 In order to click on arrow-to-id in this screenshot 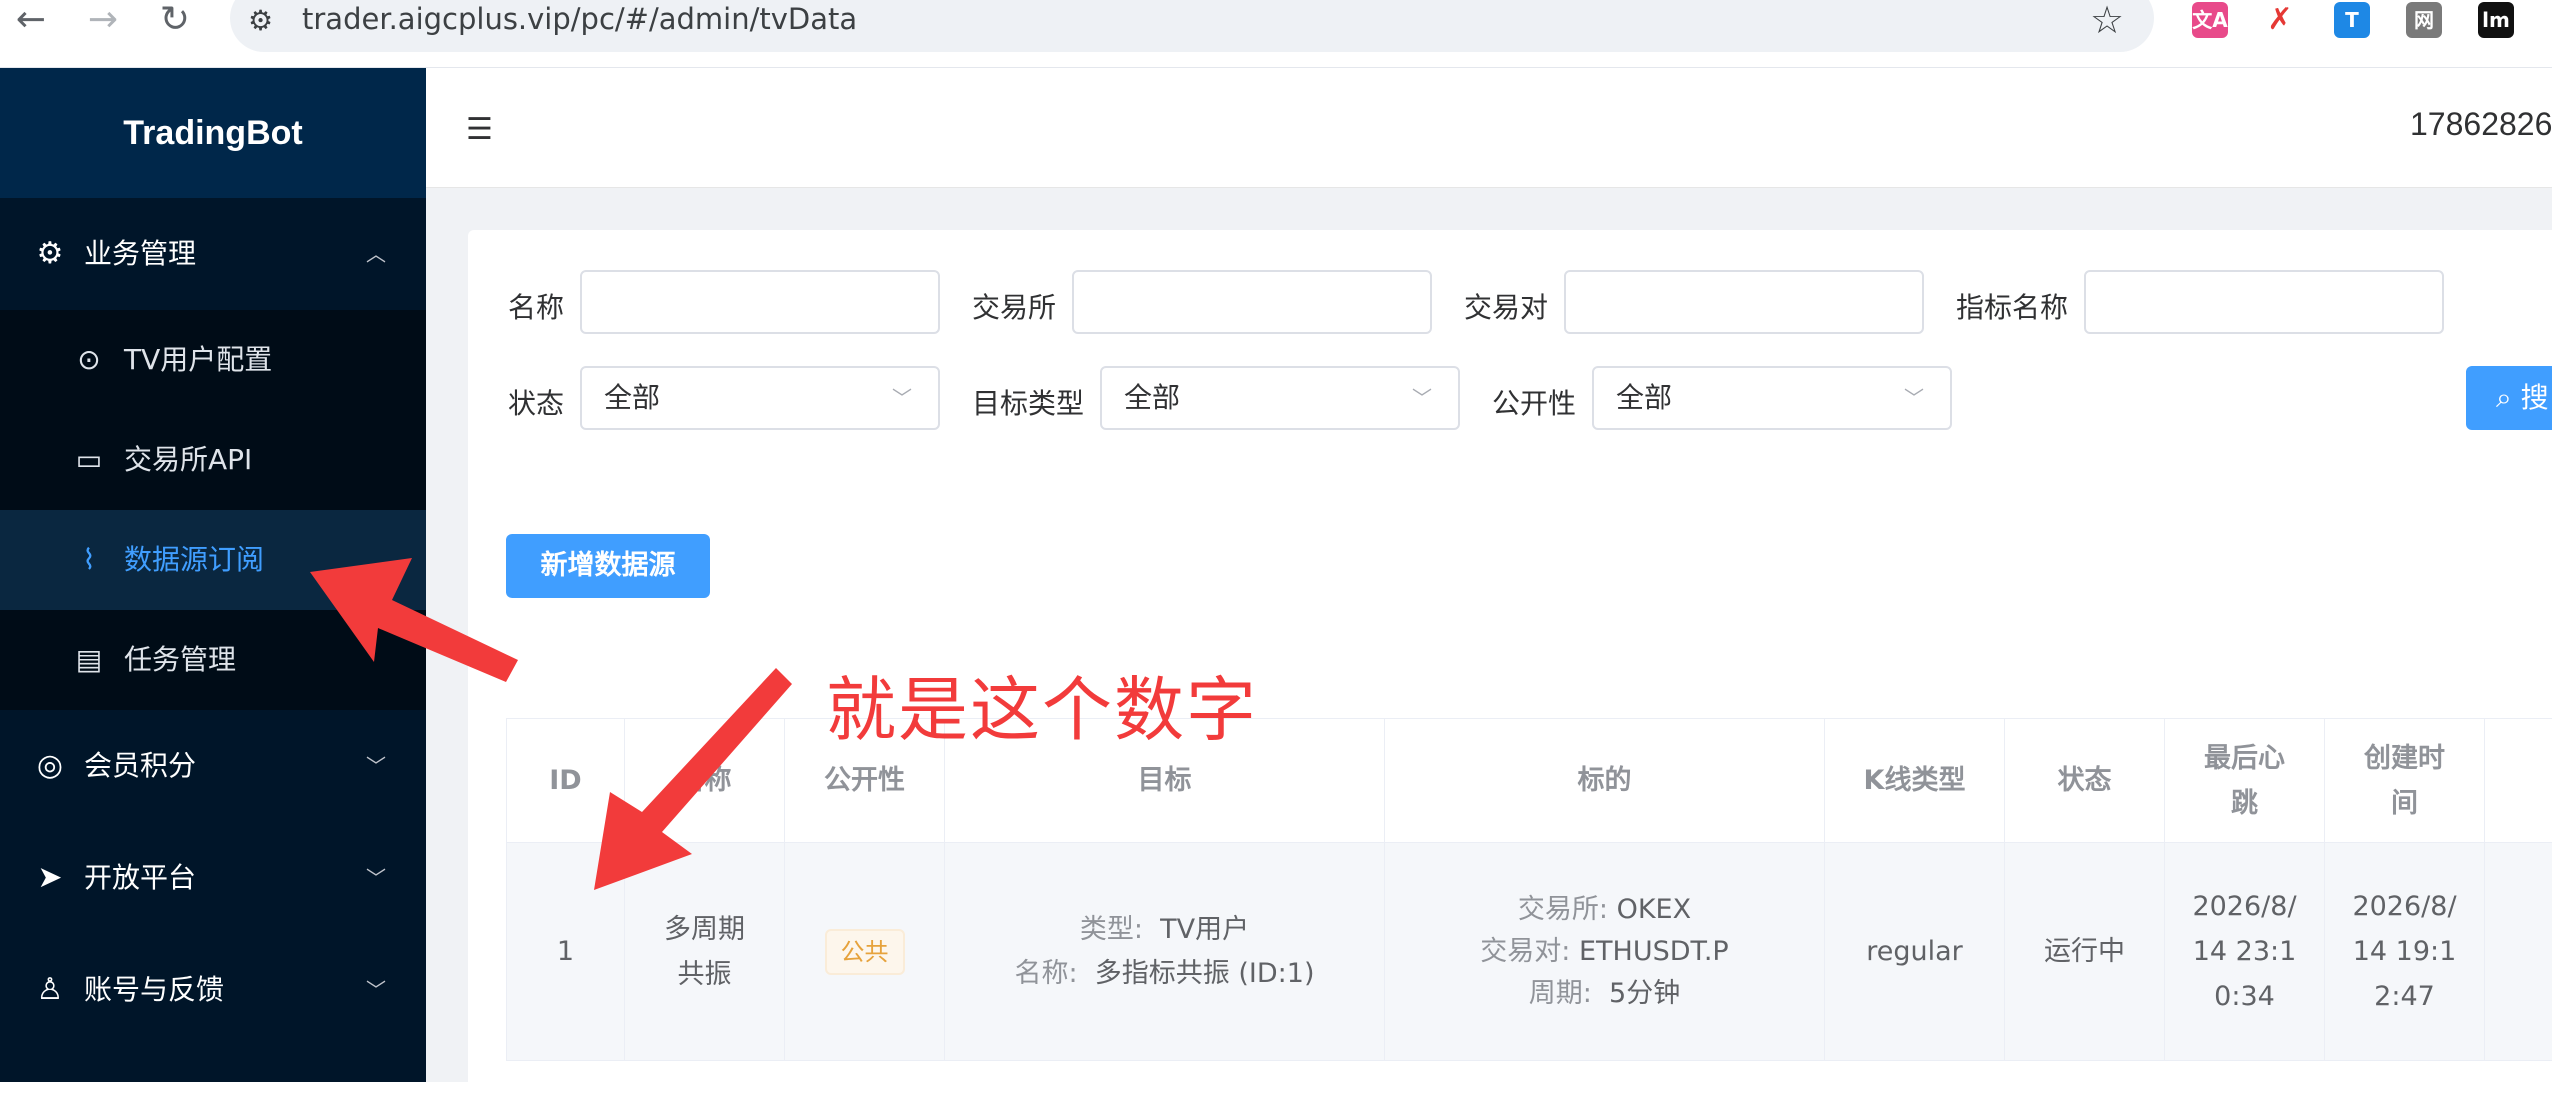, I will do `click(693, 779)`.